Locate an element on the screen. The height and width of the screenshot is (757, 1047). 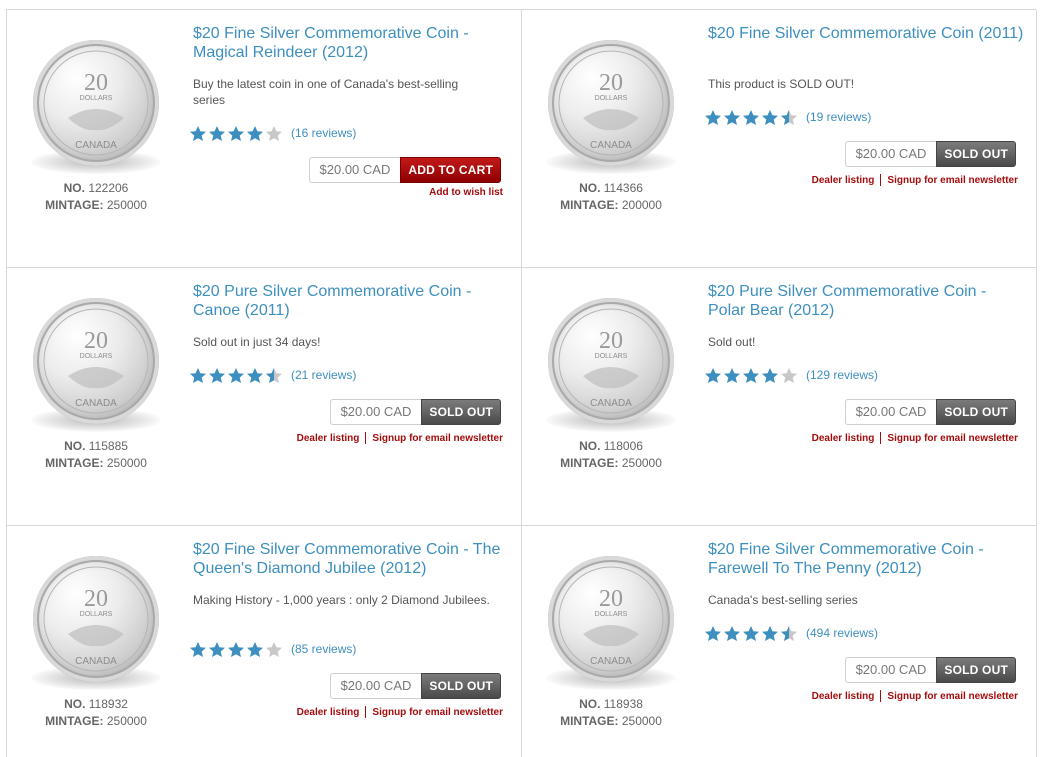
star-rating: (85 reviews) is located at coordinates (272, 649).